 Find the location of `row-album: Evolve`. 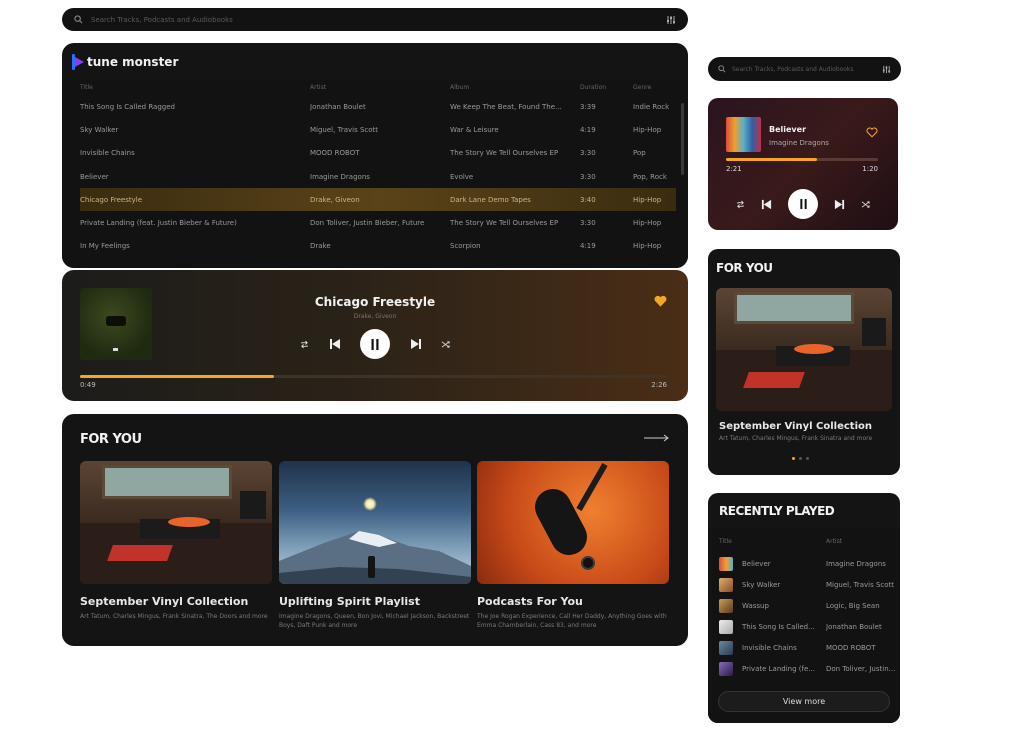

row-album: Evolve is located at coordinates (462, 176).